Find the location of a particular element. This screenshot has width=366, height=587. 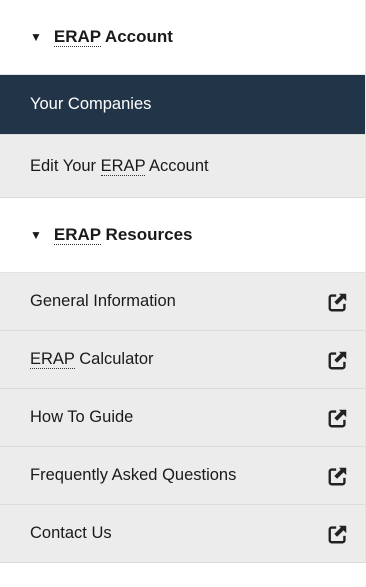

nav-item-edit-account: Edit Your ERAP Account is located at coordinates (182, 166).